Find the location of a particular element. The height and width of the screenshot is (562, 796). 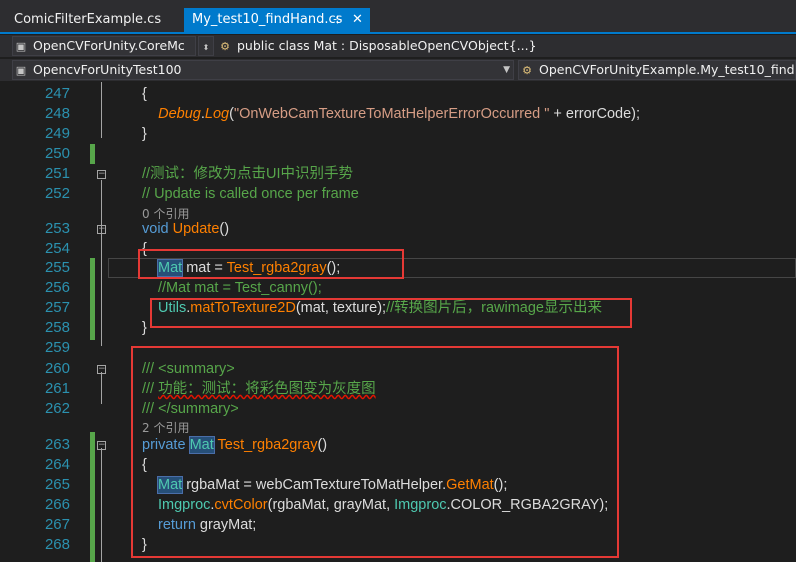

type-dropdown-value: OpenCVForUnityExample.My_test10_findHand is located at coordinates (666, 69).